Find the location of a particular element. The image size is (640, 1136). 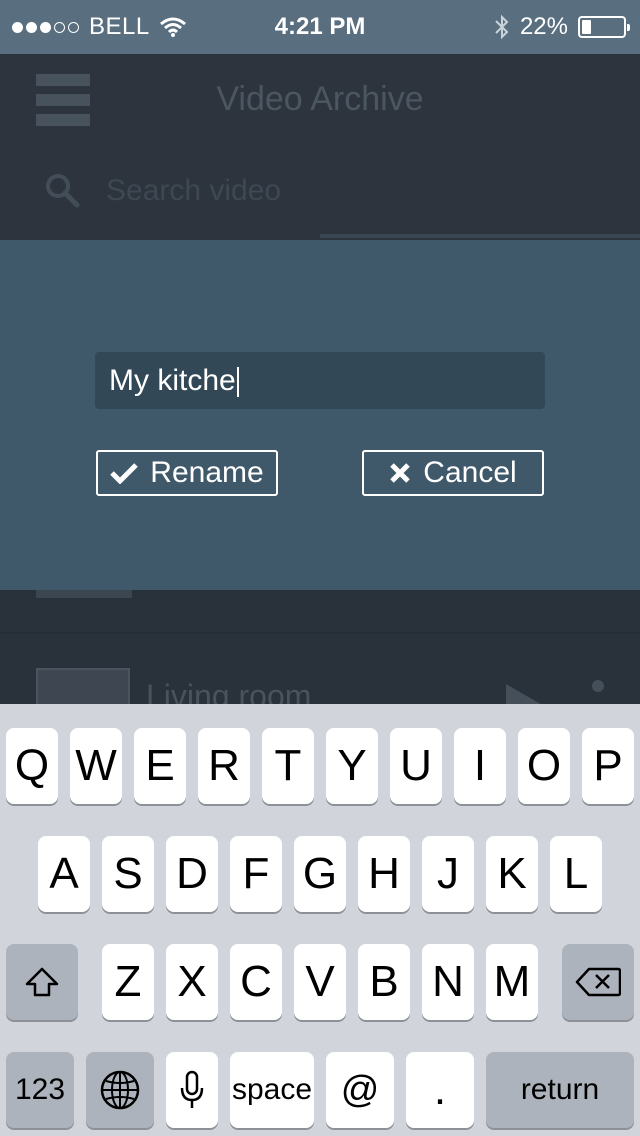

backspace-icon is located at coordinates (598, 982).